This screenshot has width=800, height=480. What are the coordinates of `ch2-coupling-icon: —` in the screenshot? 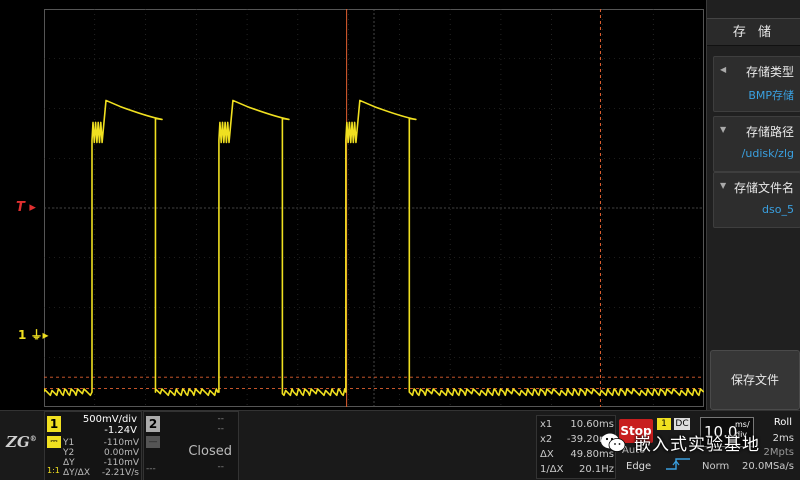 It's located at (153, 442).